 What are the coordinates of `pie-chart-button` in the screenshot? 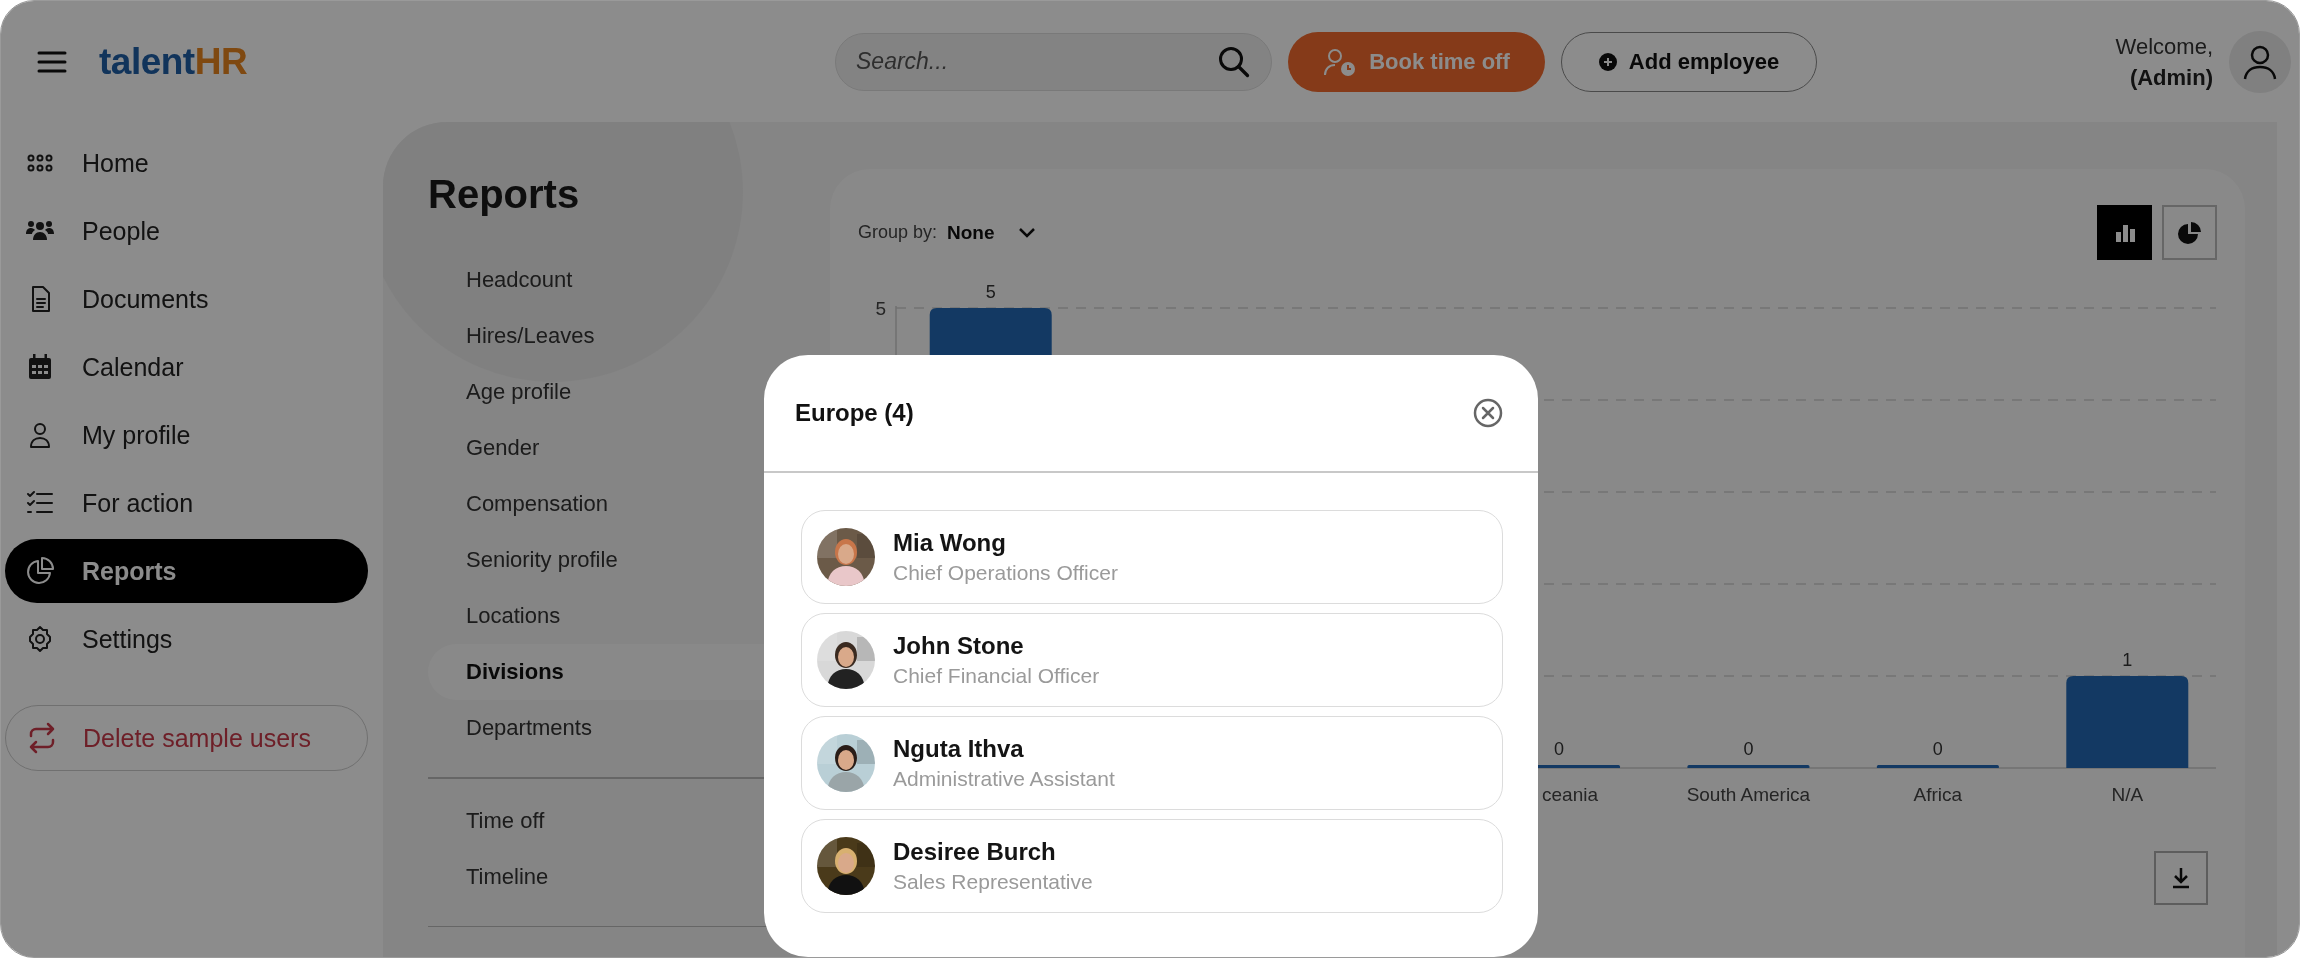 It's located at (2189, 232).